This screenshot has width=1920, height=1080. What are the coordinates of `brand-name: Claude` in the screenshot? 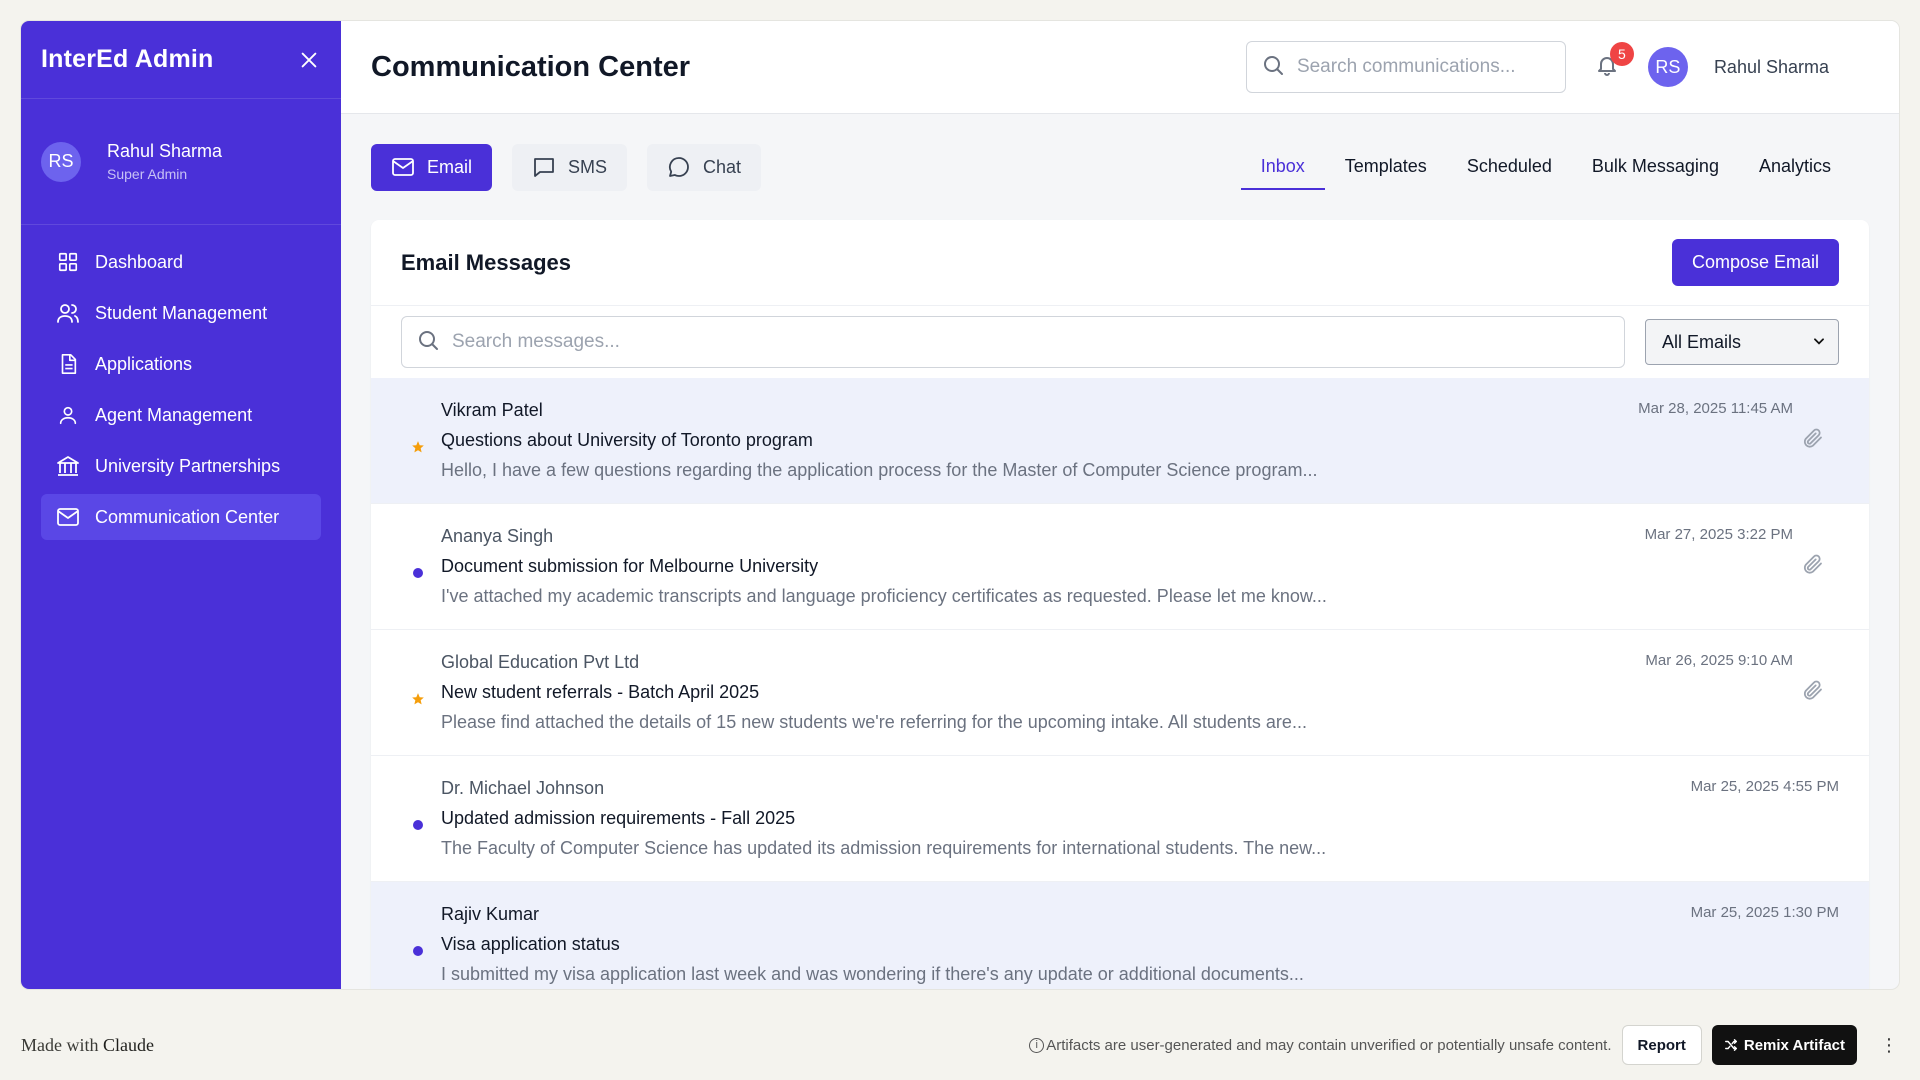 It's located at (128, 1044).